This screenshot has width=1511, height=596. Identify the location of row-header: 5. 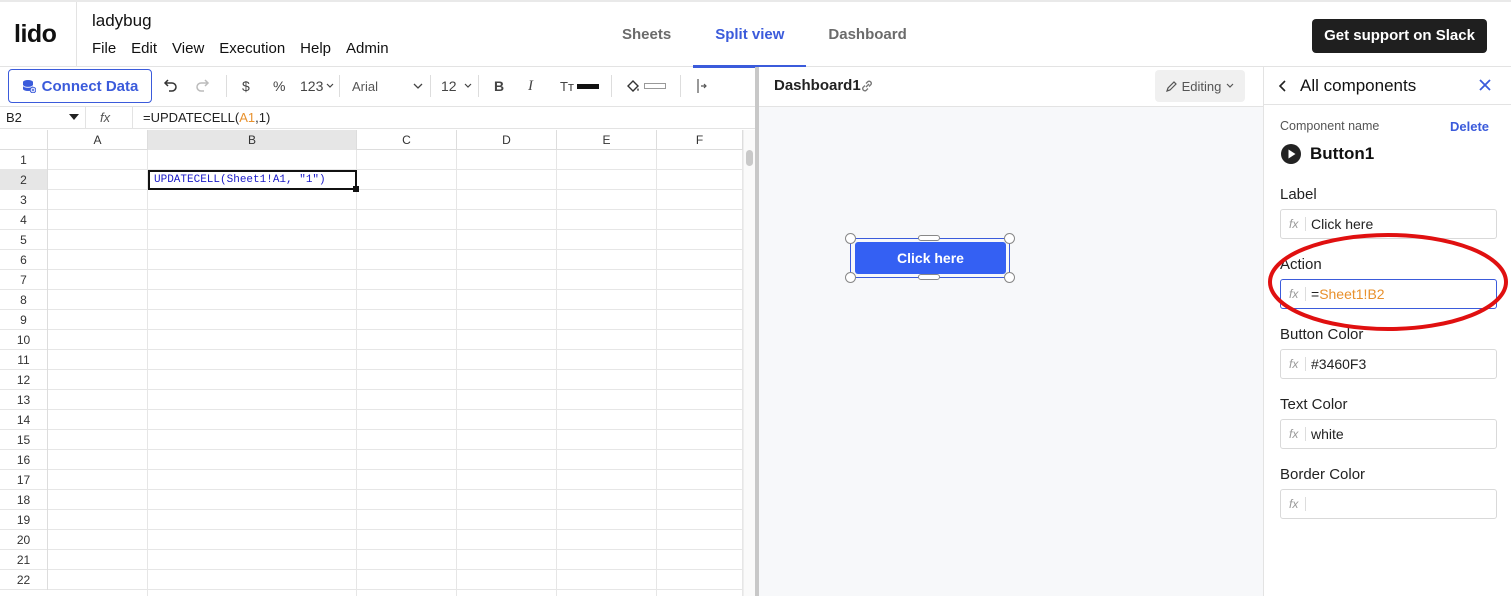
(24, 240).